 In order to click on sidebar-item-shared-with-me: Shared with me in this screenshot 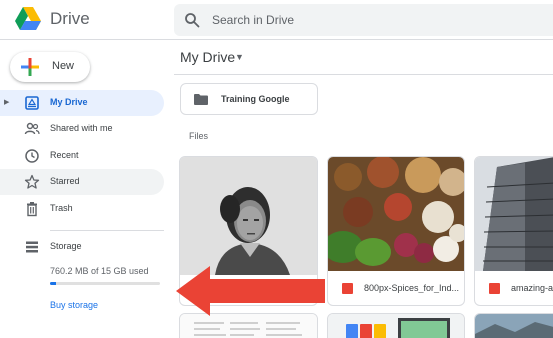, I will do `click(82, 129)`.